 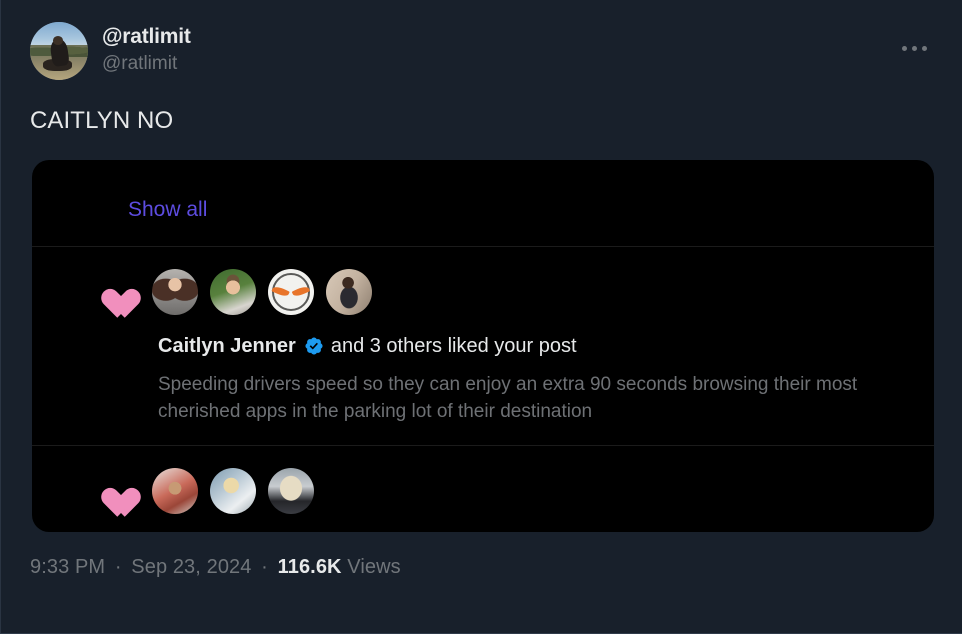 What do you see at coordinates (175, 292) in the screenshot?
I see `liker-avatar-woman-long-hair` at bounding box center [175, 292].